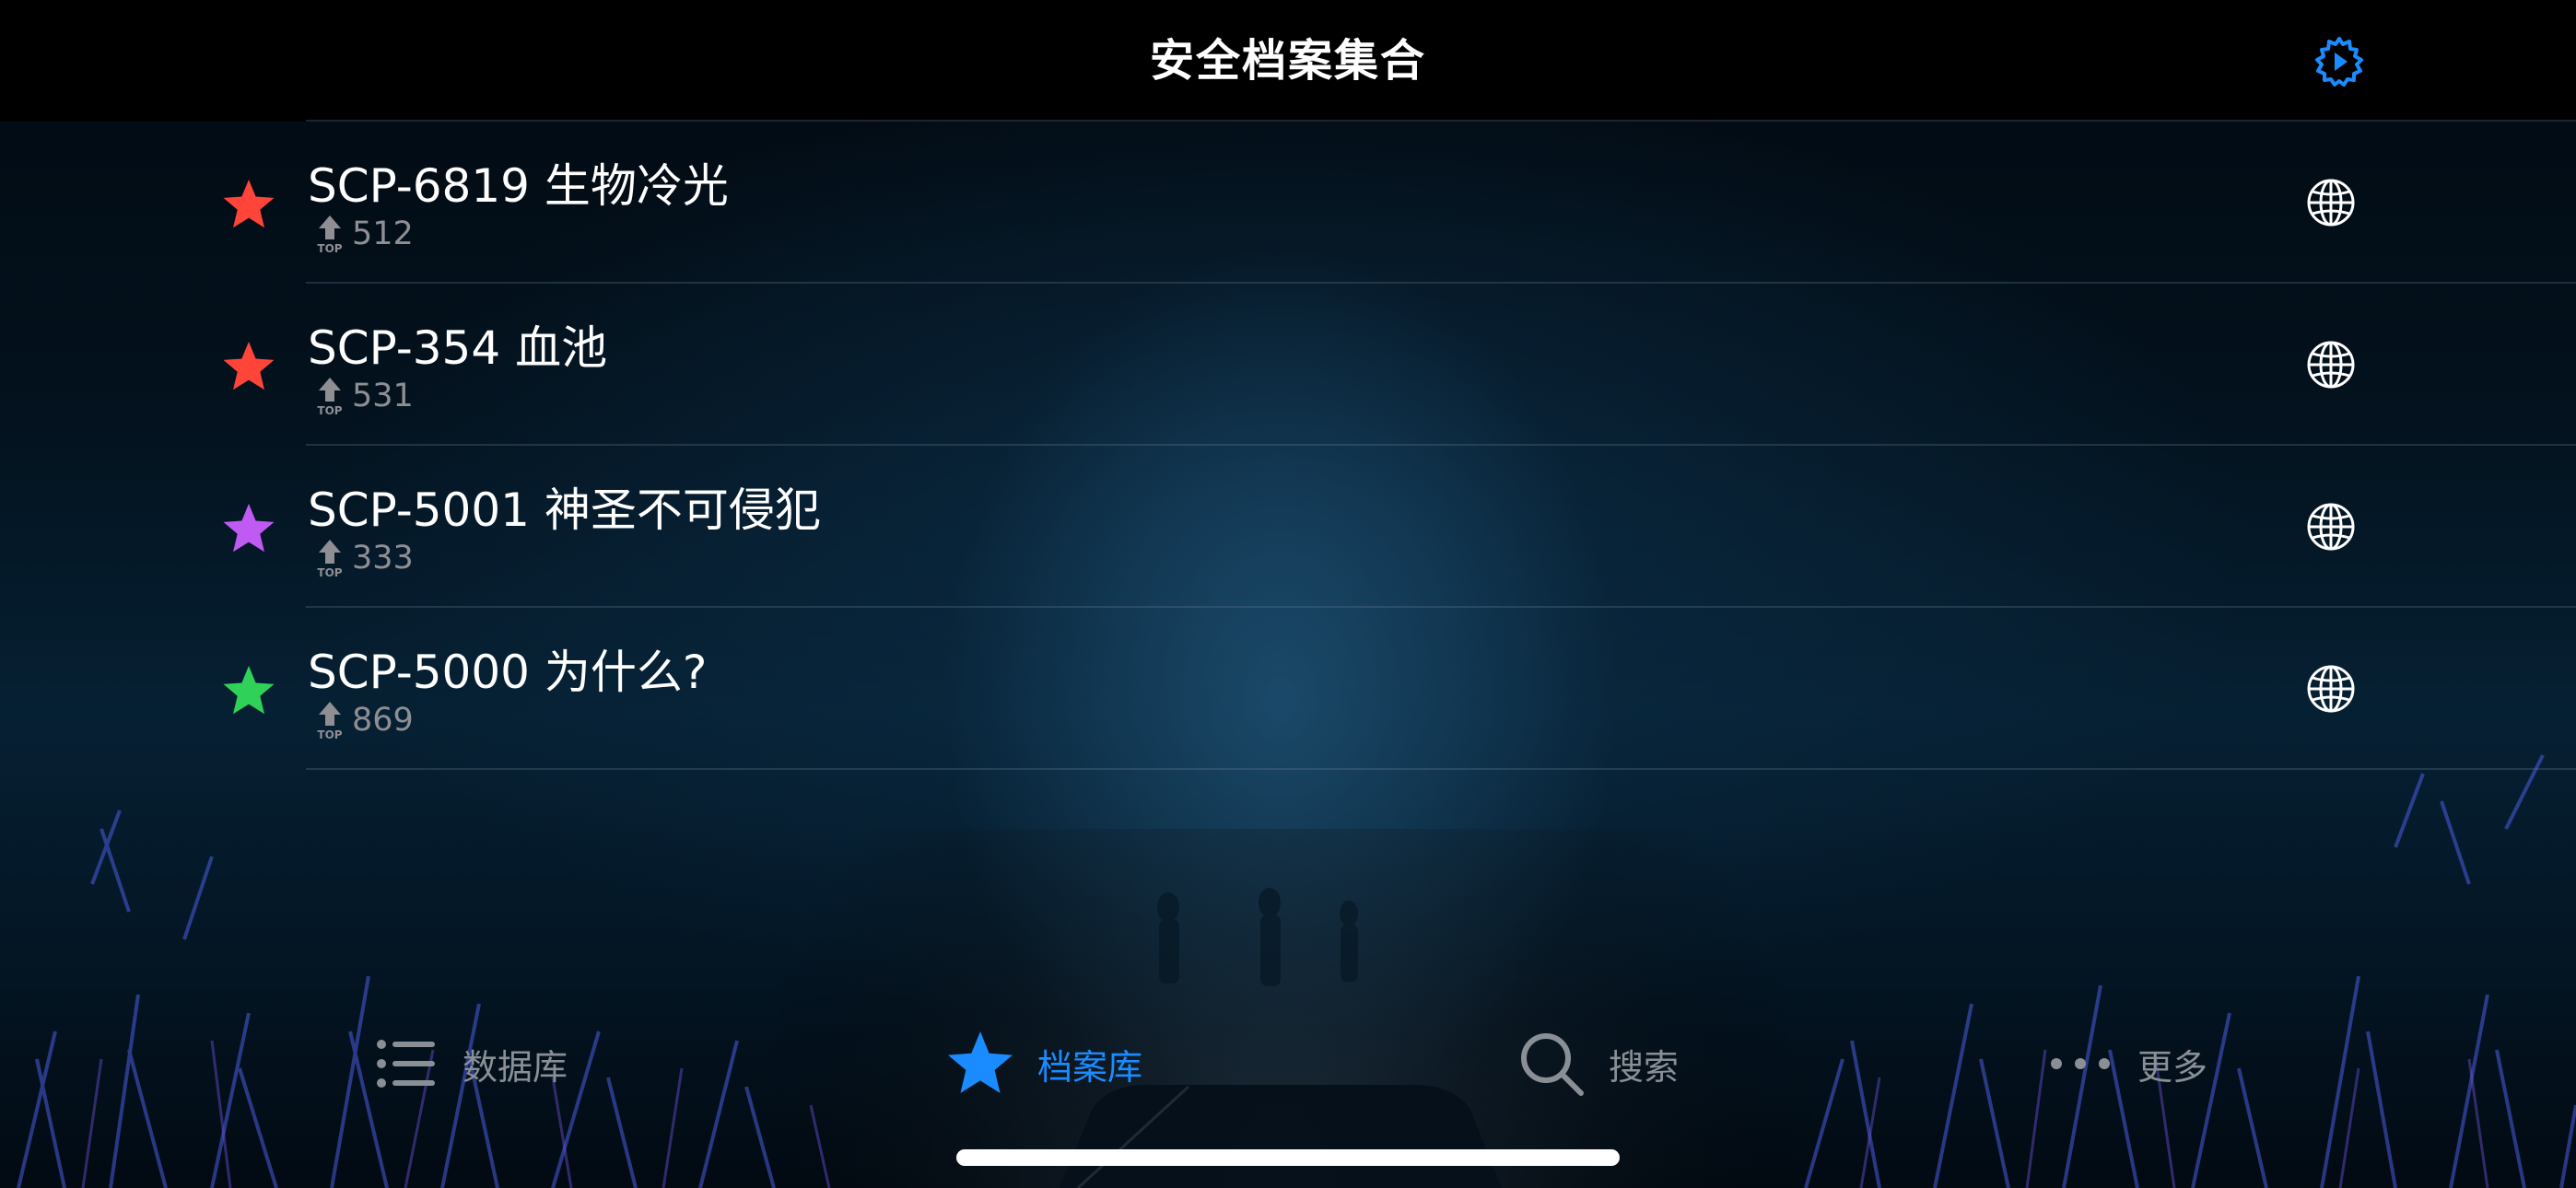  What do you see at coordinates (1288, 365) in the screenshot?
I see `list-item: SCP-354 血池 TOP 531` at bounding box center [1288, 365].